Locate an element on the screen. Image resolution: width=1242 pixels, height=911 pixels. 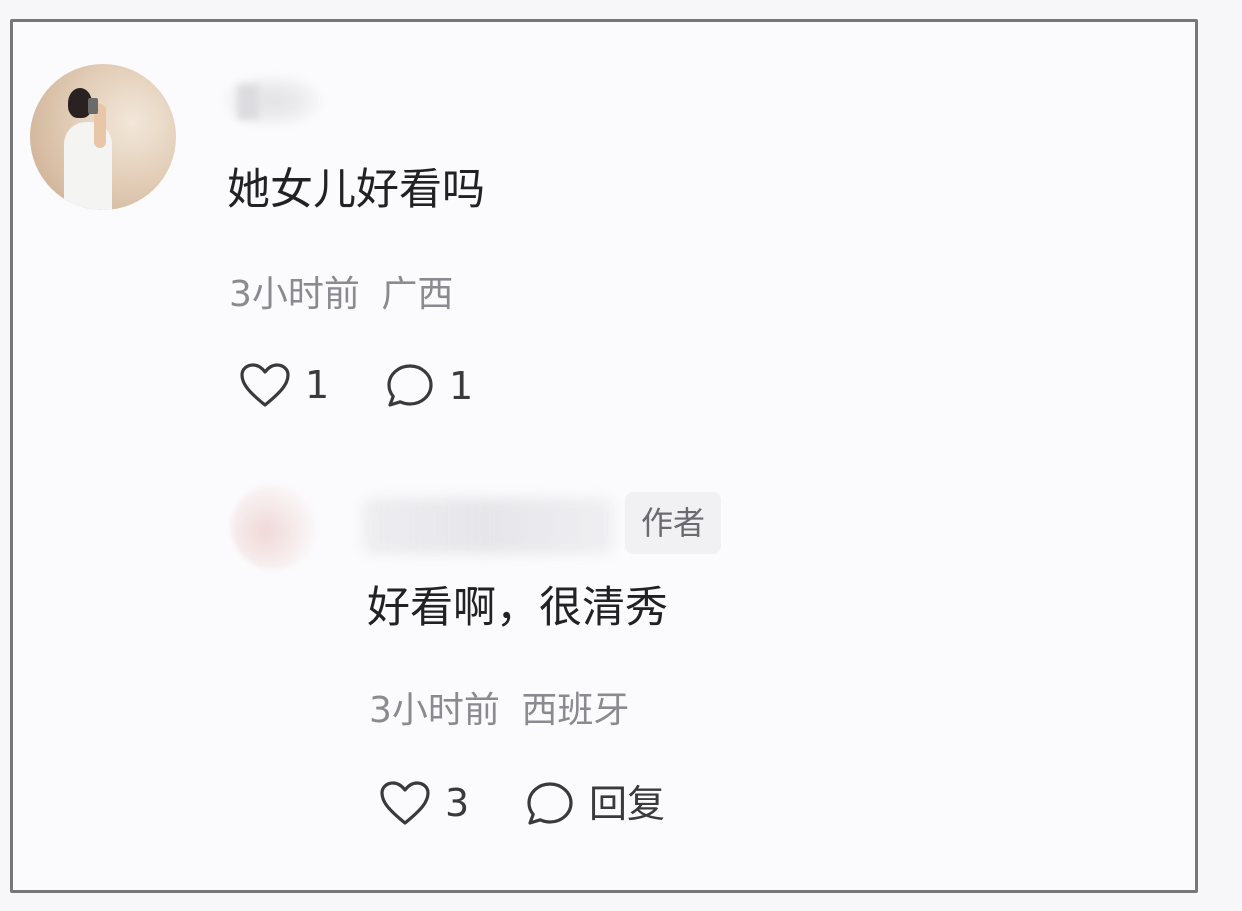
comment-like-count: 1 is located at coordinates (317, 385).